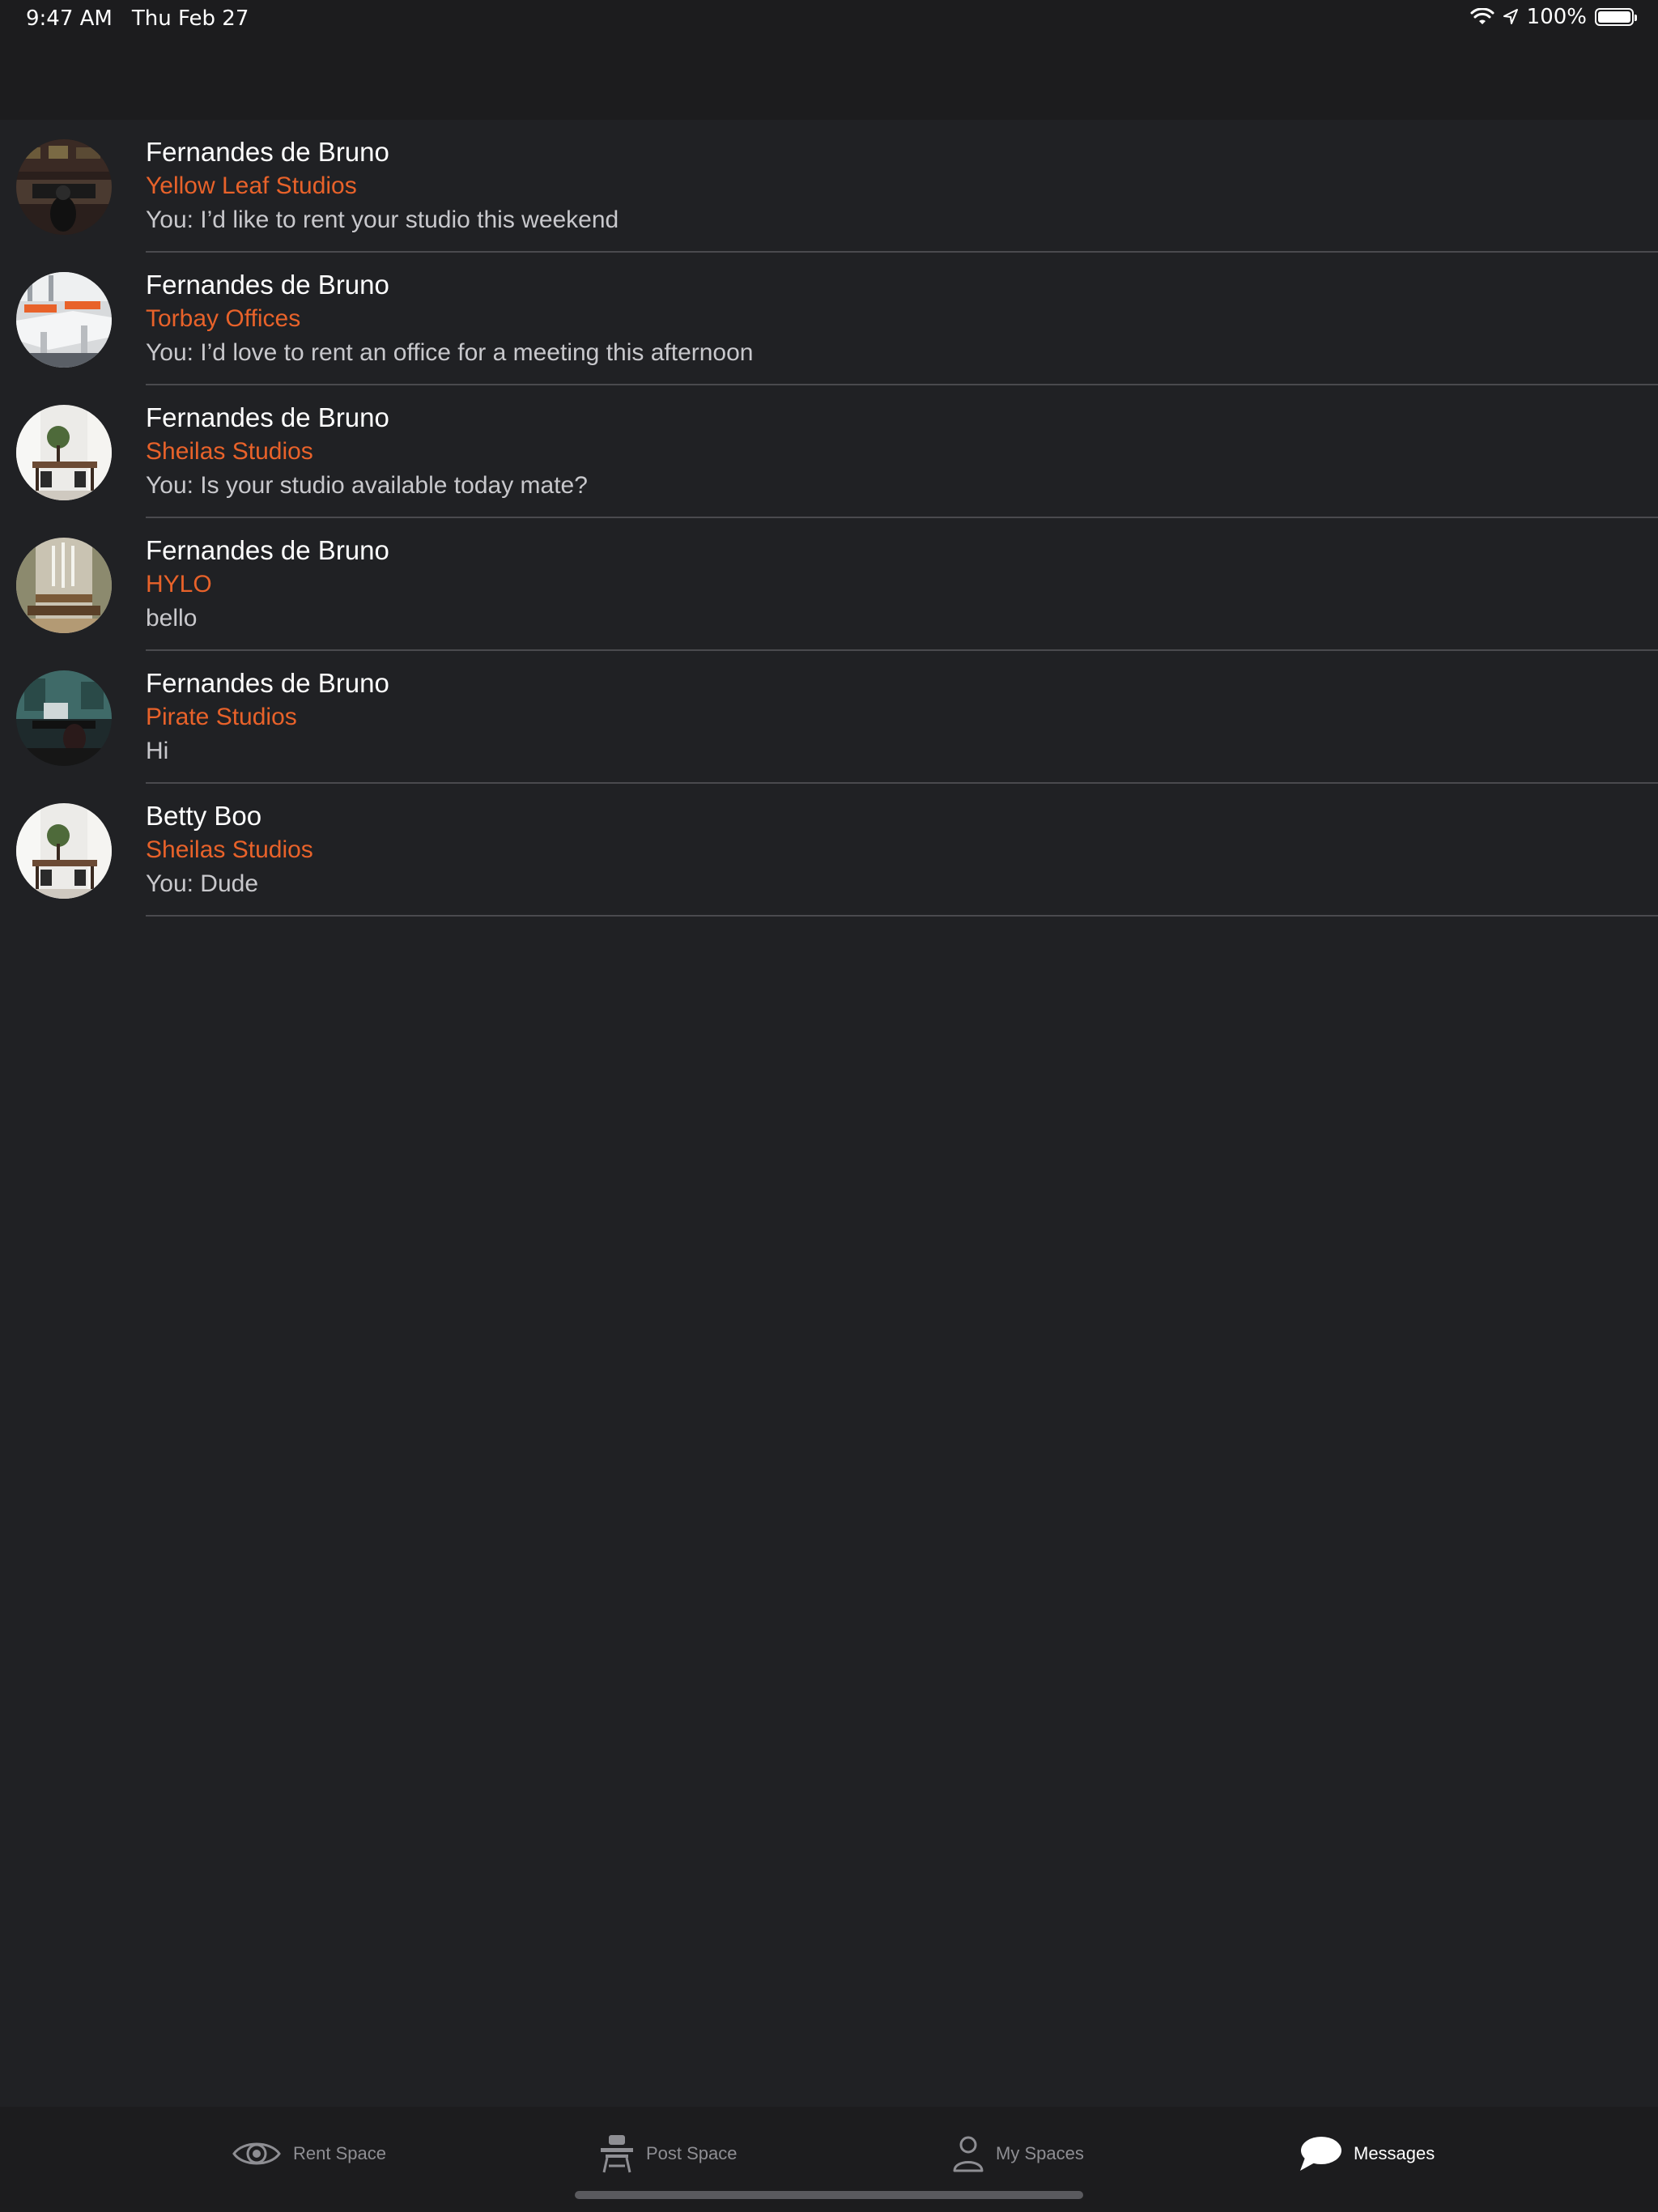  Describe the element at coordinates (617, 2154) in the screenshot. I see `desk-icon` at that location.